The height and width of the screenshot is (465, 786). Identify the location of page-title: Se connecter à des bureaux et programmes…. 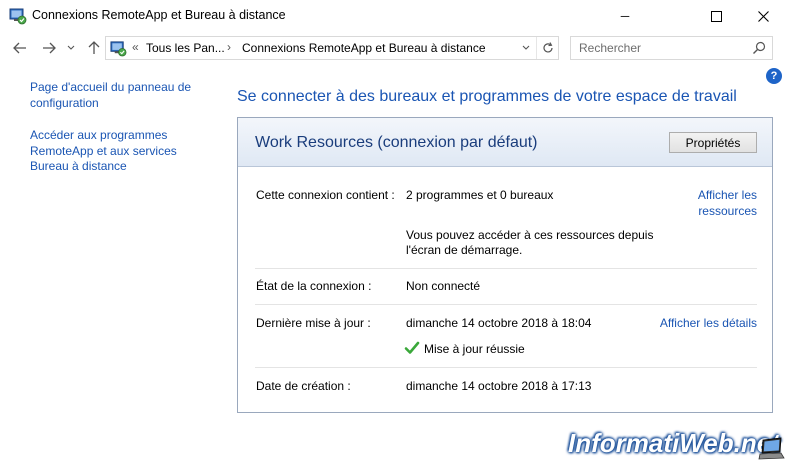
(487, 96).